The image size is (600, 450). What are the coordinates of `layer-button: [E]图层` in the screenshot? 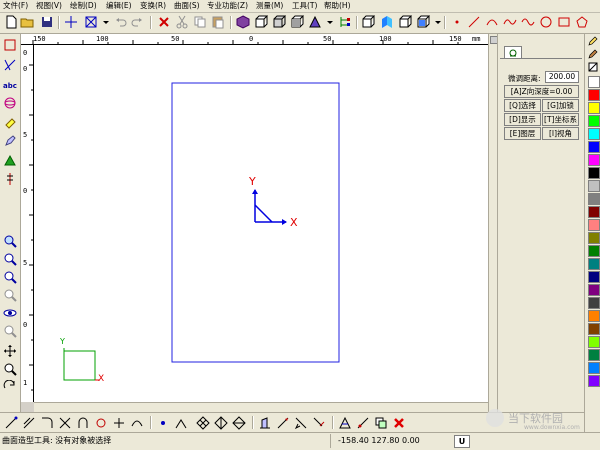 It's located at (522, 133).